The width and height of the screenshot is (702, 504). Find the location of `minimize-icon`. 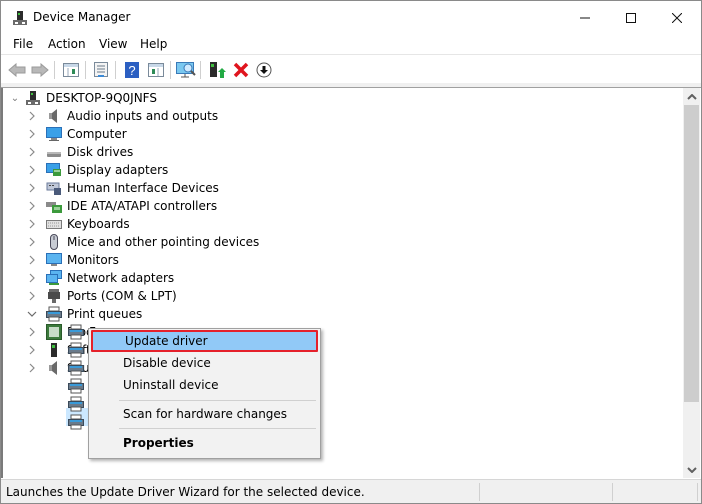

minimize-icon is located at coordinates (585, 18).